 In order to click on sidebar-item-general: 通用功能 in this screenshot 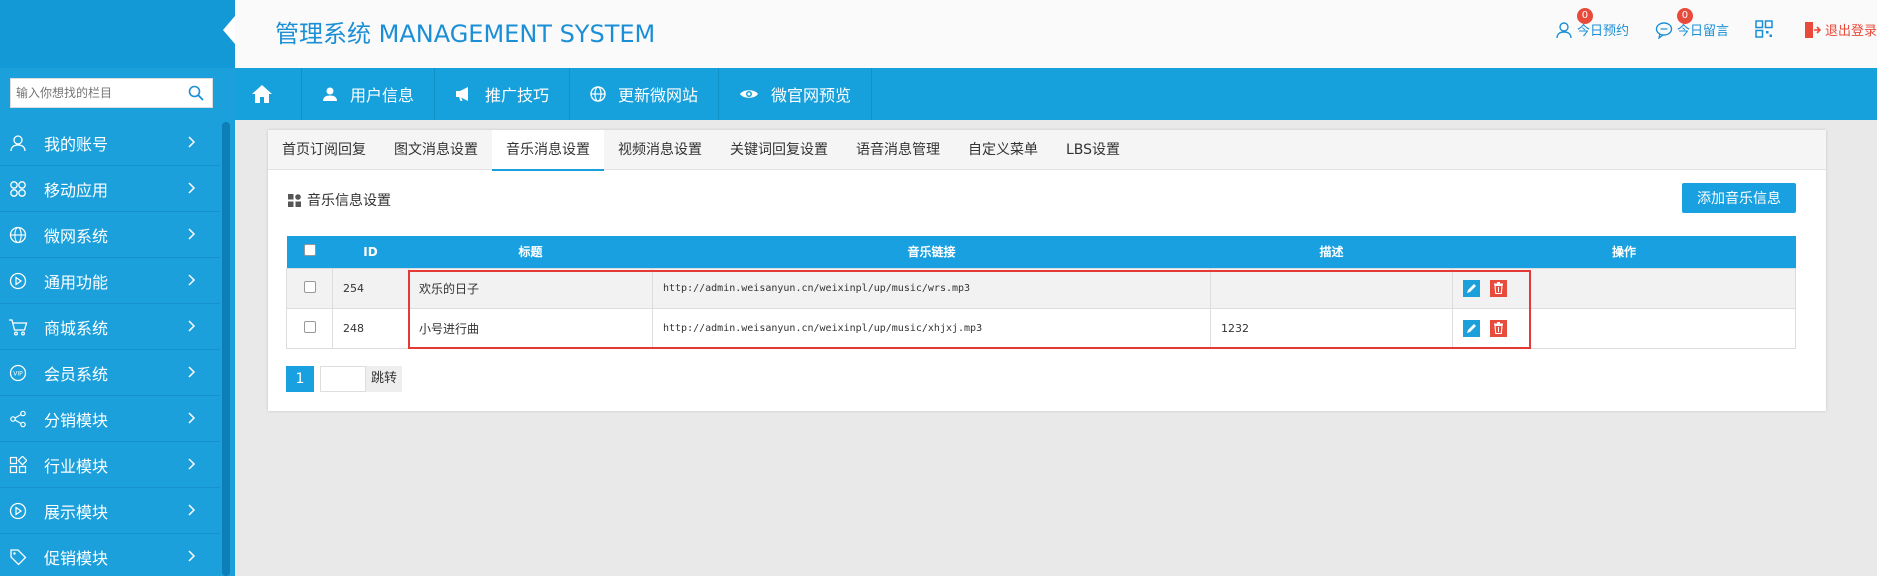, I will do `click(110, 281)`.